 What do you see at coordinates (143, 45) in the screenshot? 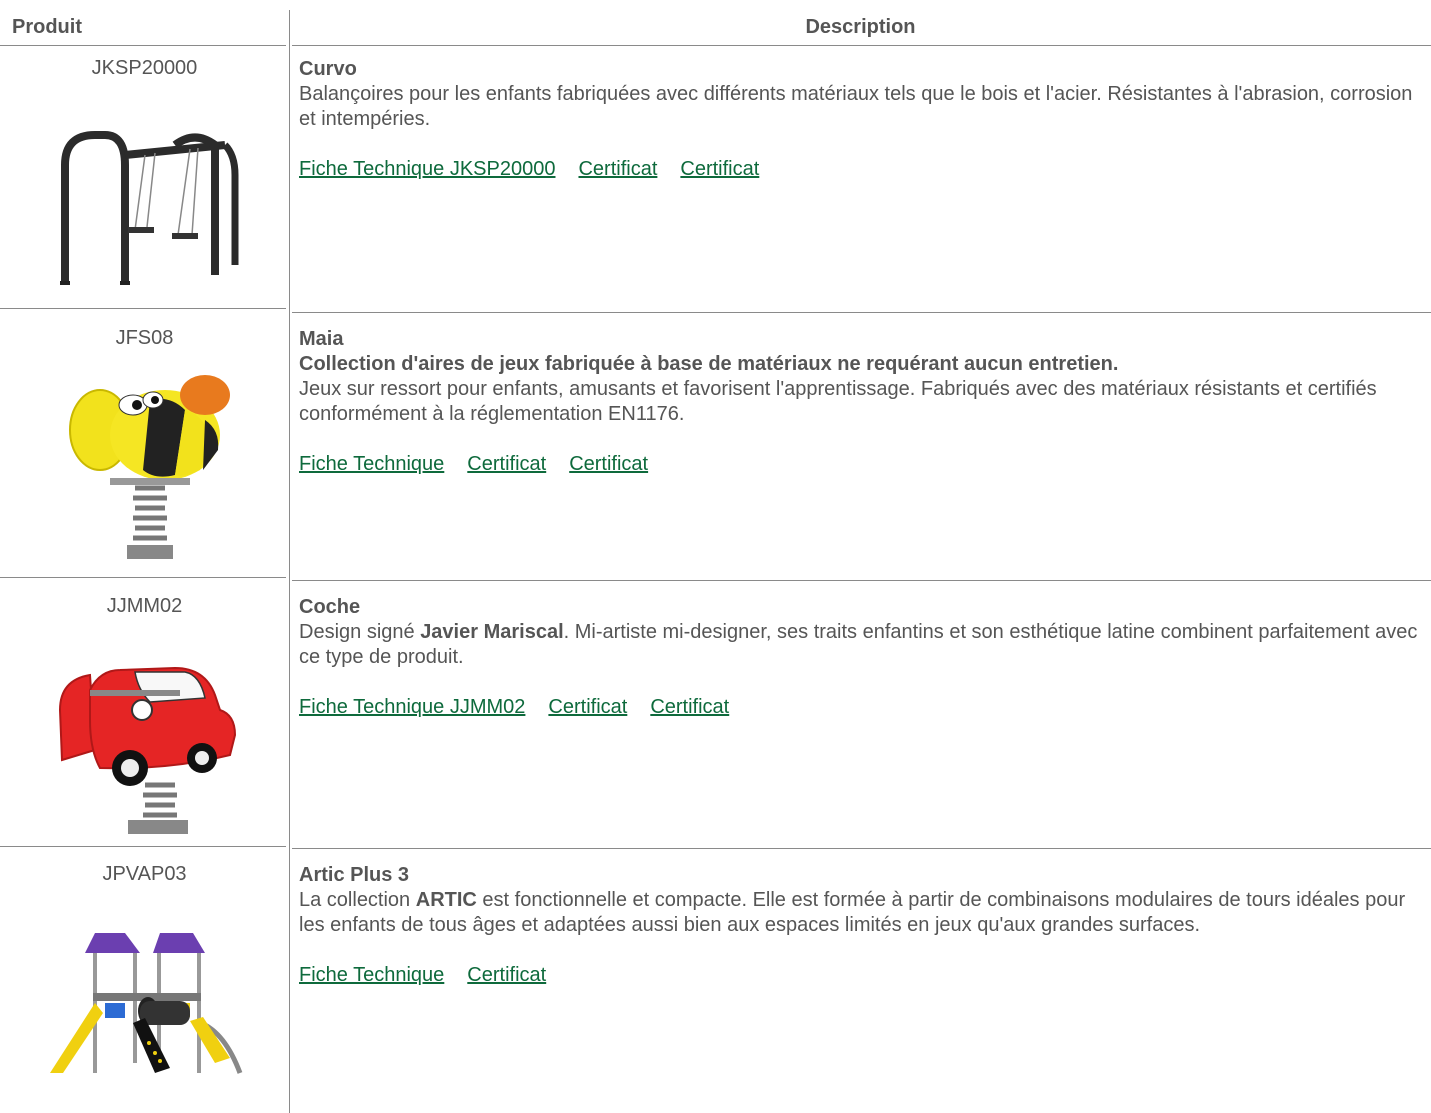
I see `header-divider-left` at bounding box center [143, 45].